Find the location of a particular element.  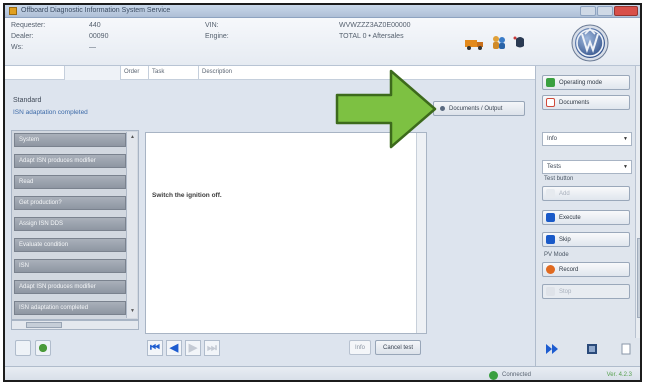

column-header-blank is located at coordinates (35, 73).